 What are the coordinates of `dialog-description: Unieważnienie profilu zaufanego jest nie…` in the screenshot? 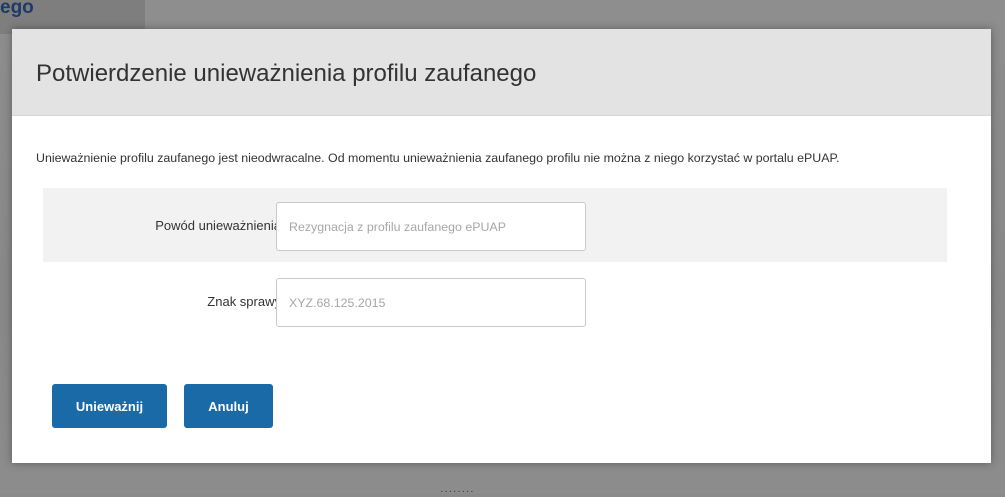 It's located at (438, 158).